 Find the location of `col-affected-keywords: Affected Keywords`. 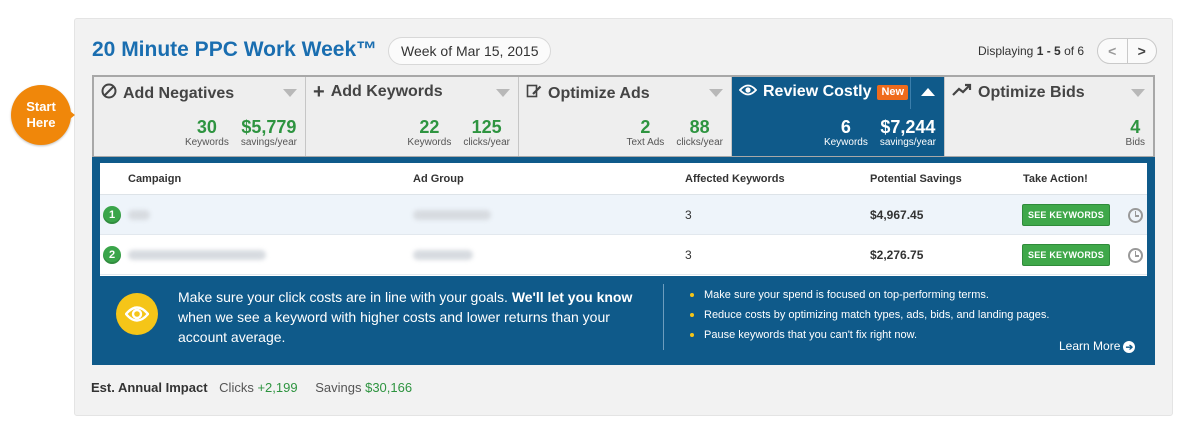

col-affected-keywords: Affected Keywords is located at coordinates (735, 179).